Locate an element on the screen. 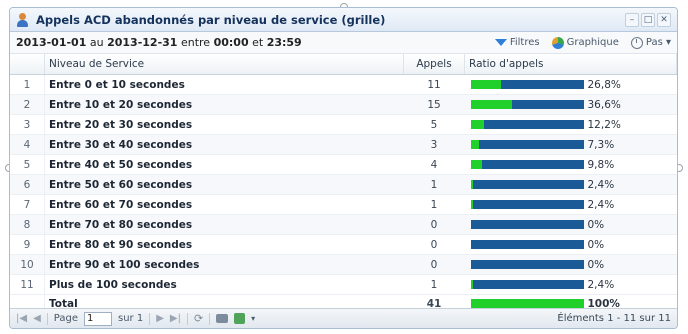 The width and height of the screenshot is (688, 334). ratio-cell: 0% is located at coordinates (570, 244).